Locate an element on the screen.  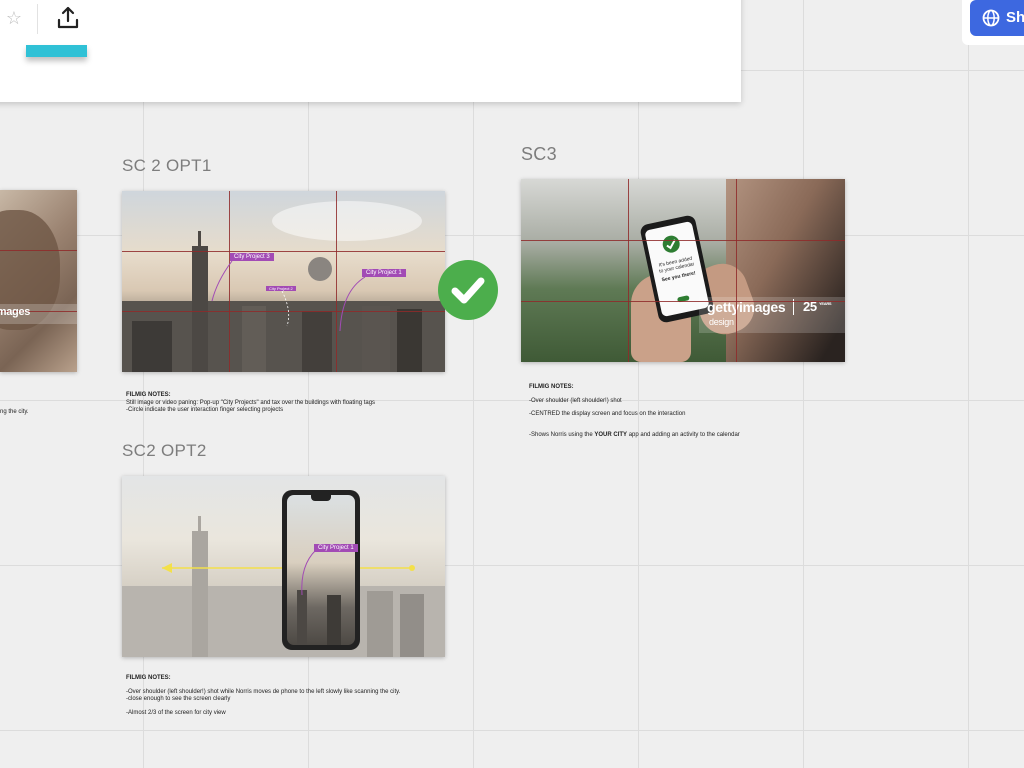
share-button: Sh is located at coordinates (997, 18).